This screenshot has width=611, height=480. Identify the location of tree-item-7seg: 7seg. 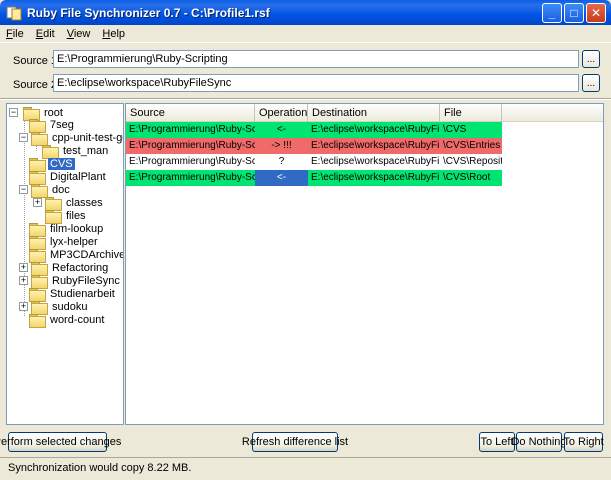
(52, 125).